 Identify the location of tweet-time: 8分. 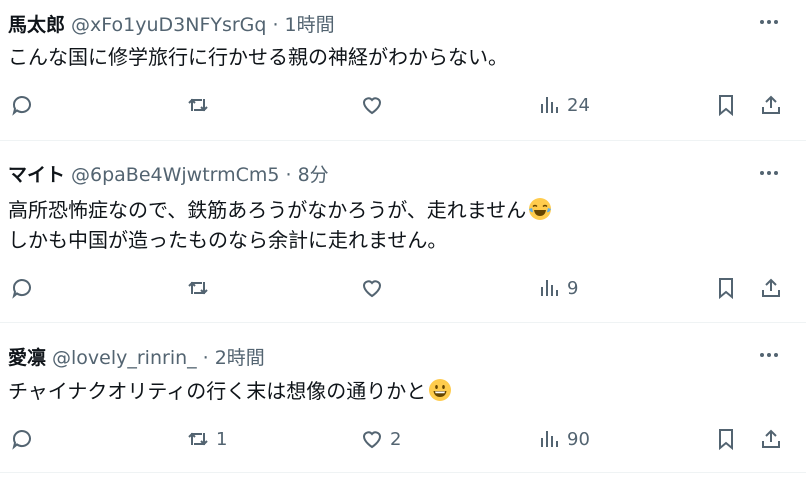
(313, 173).